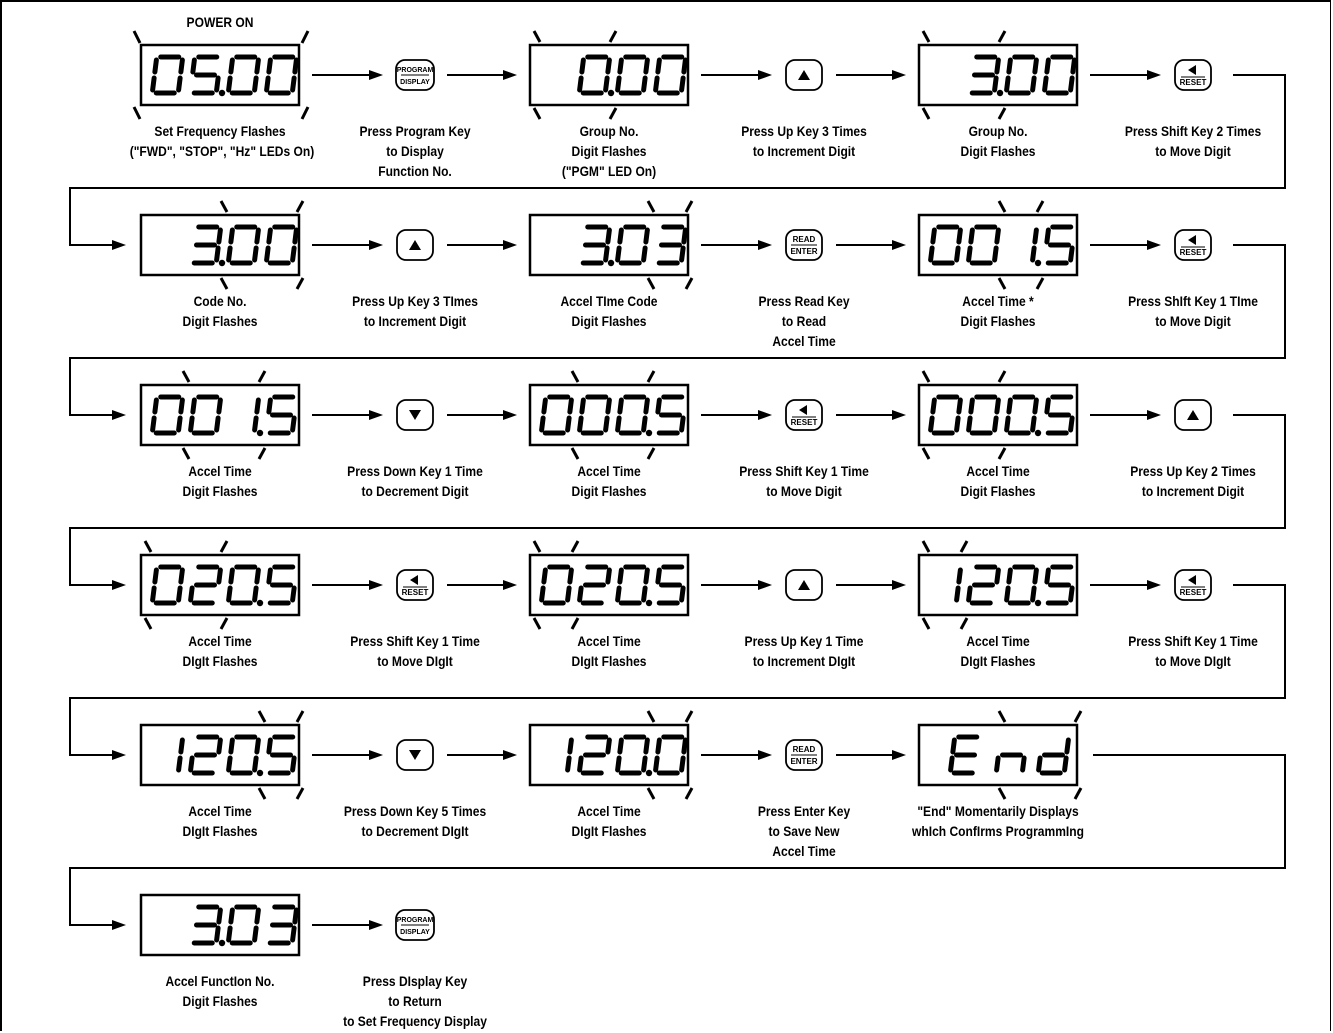  What do you see at coordinates (804, 131) in the screenshot?
I see `caption-line: Press Up Key 3 Times` at bounding box center [804, 131].